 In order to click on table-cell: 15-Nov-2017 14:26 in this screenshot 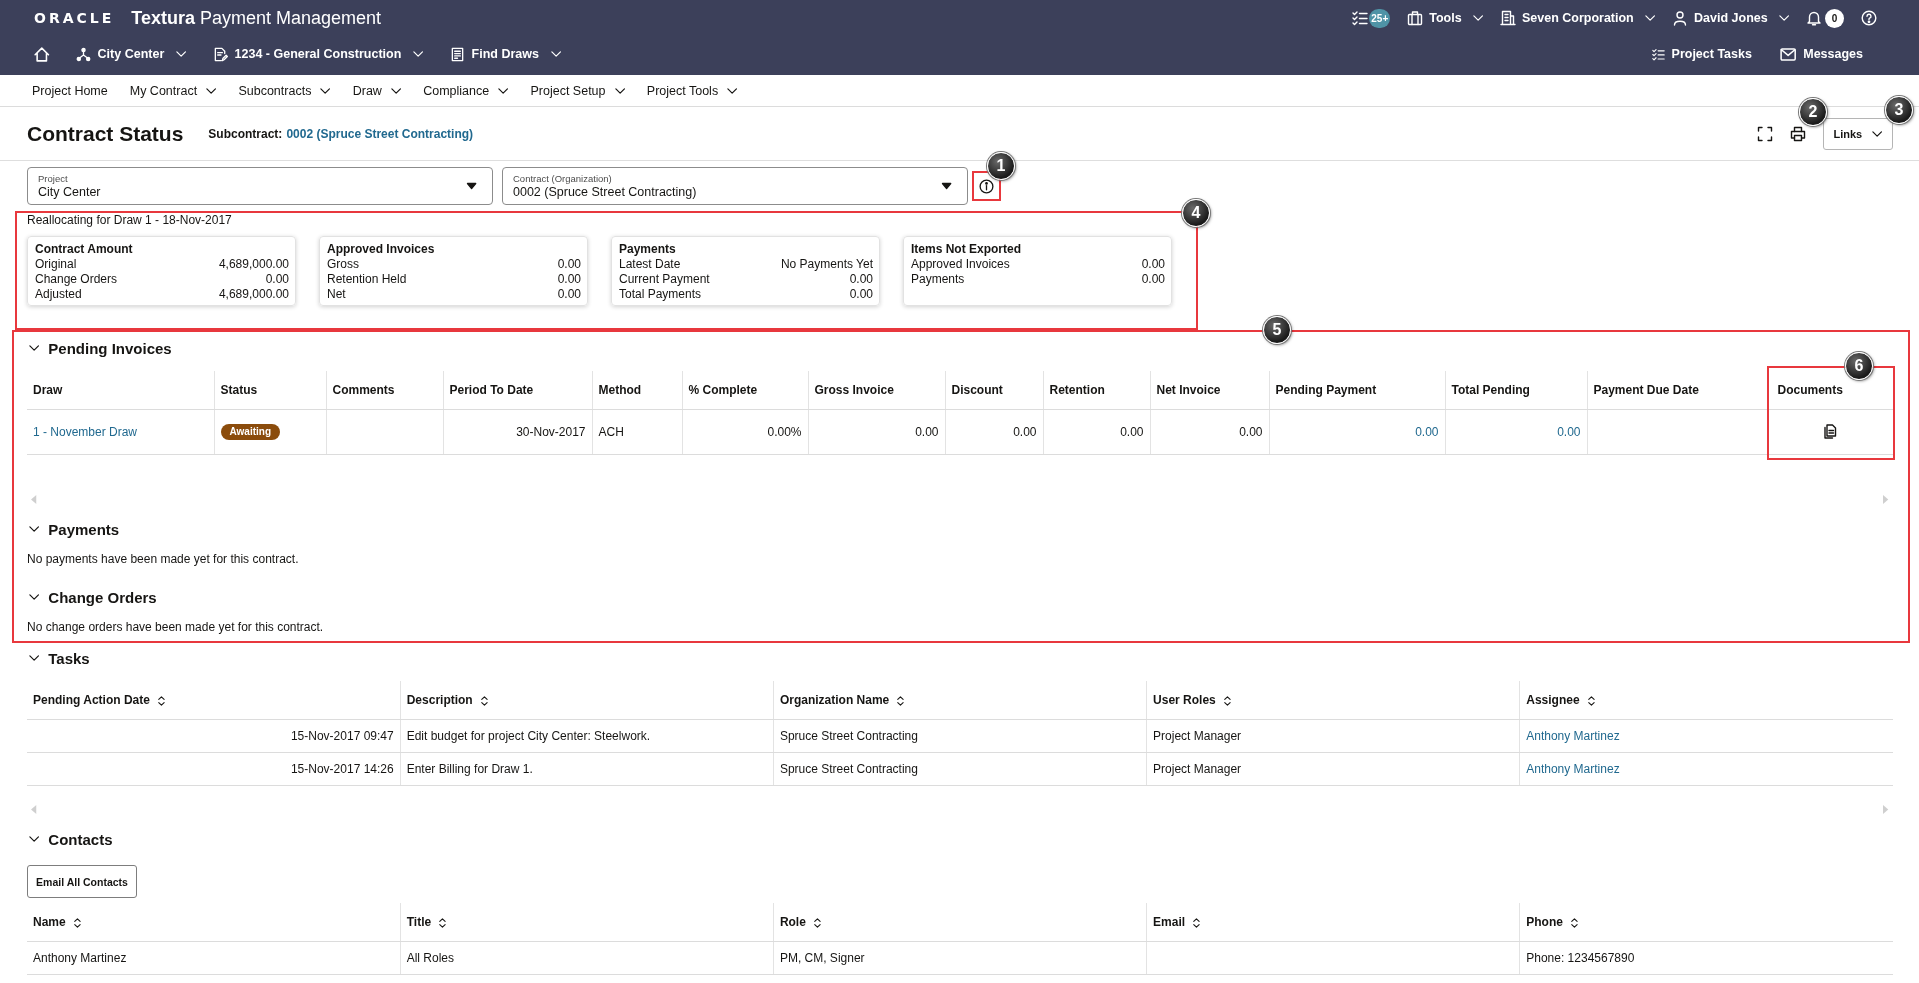, I will do `click(214, 768)`.